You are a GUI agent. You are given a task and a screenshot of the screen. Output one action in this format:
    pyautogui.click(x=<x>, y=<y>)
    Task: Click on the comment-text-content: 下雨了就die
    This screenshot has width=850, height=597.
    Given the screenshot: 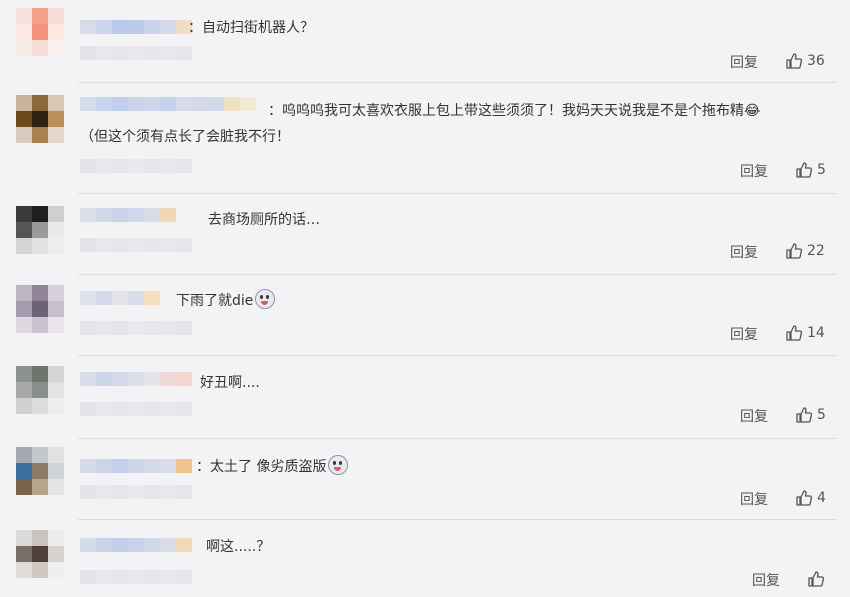 What is the action you would take?
    pyautogui.click(x=215, y=301)
    